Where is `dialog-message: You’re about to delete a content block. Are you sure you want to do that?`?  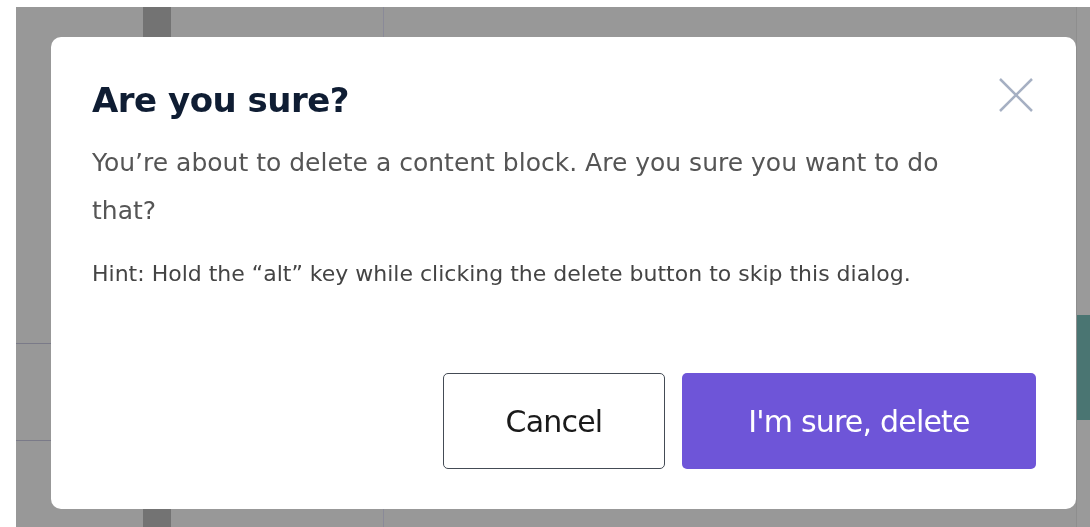 dialog-message: You’re about to delete a content block. Are you sure you want to do that? is located at coordinates (516, 187).